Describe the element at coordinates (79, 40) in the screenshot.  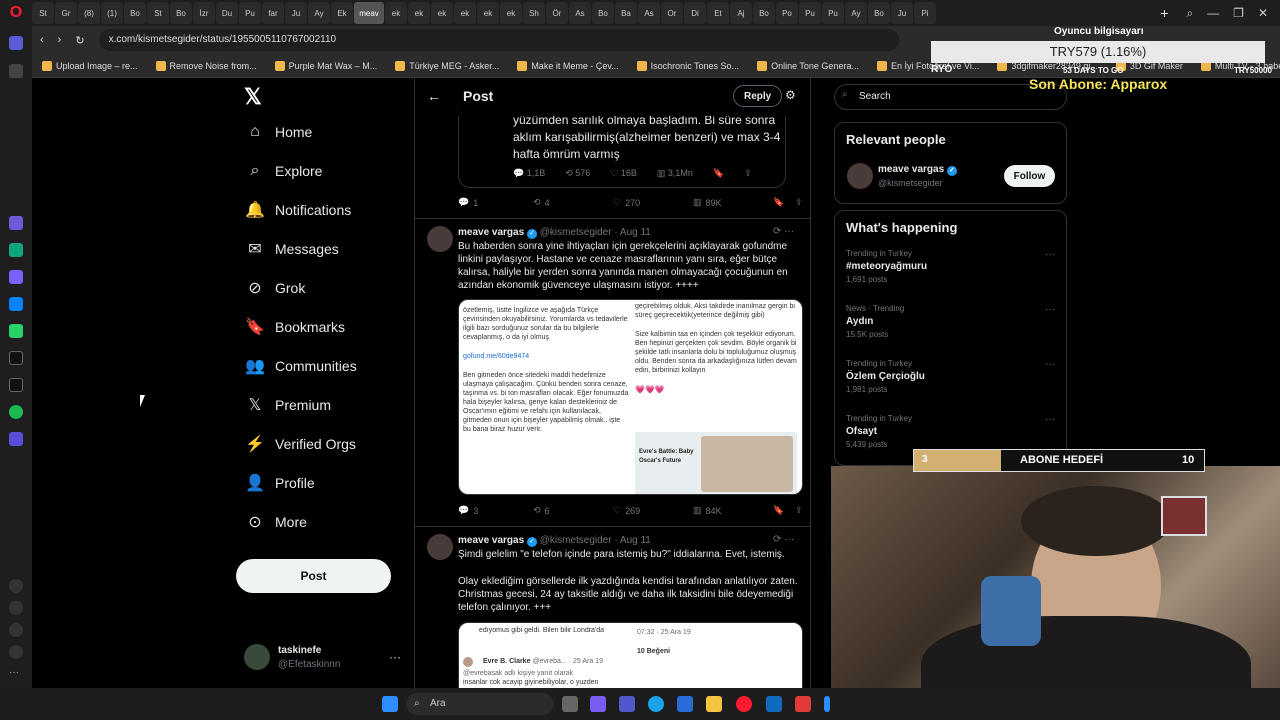
I see `reload-icon: ↻` at that location.